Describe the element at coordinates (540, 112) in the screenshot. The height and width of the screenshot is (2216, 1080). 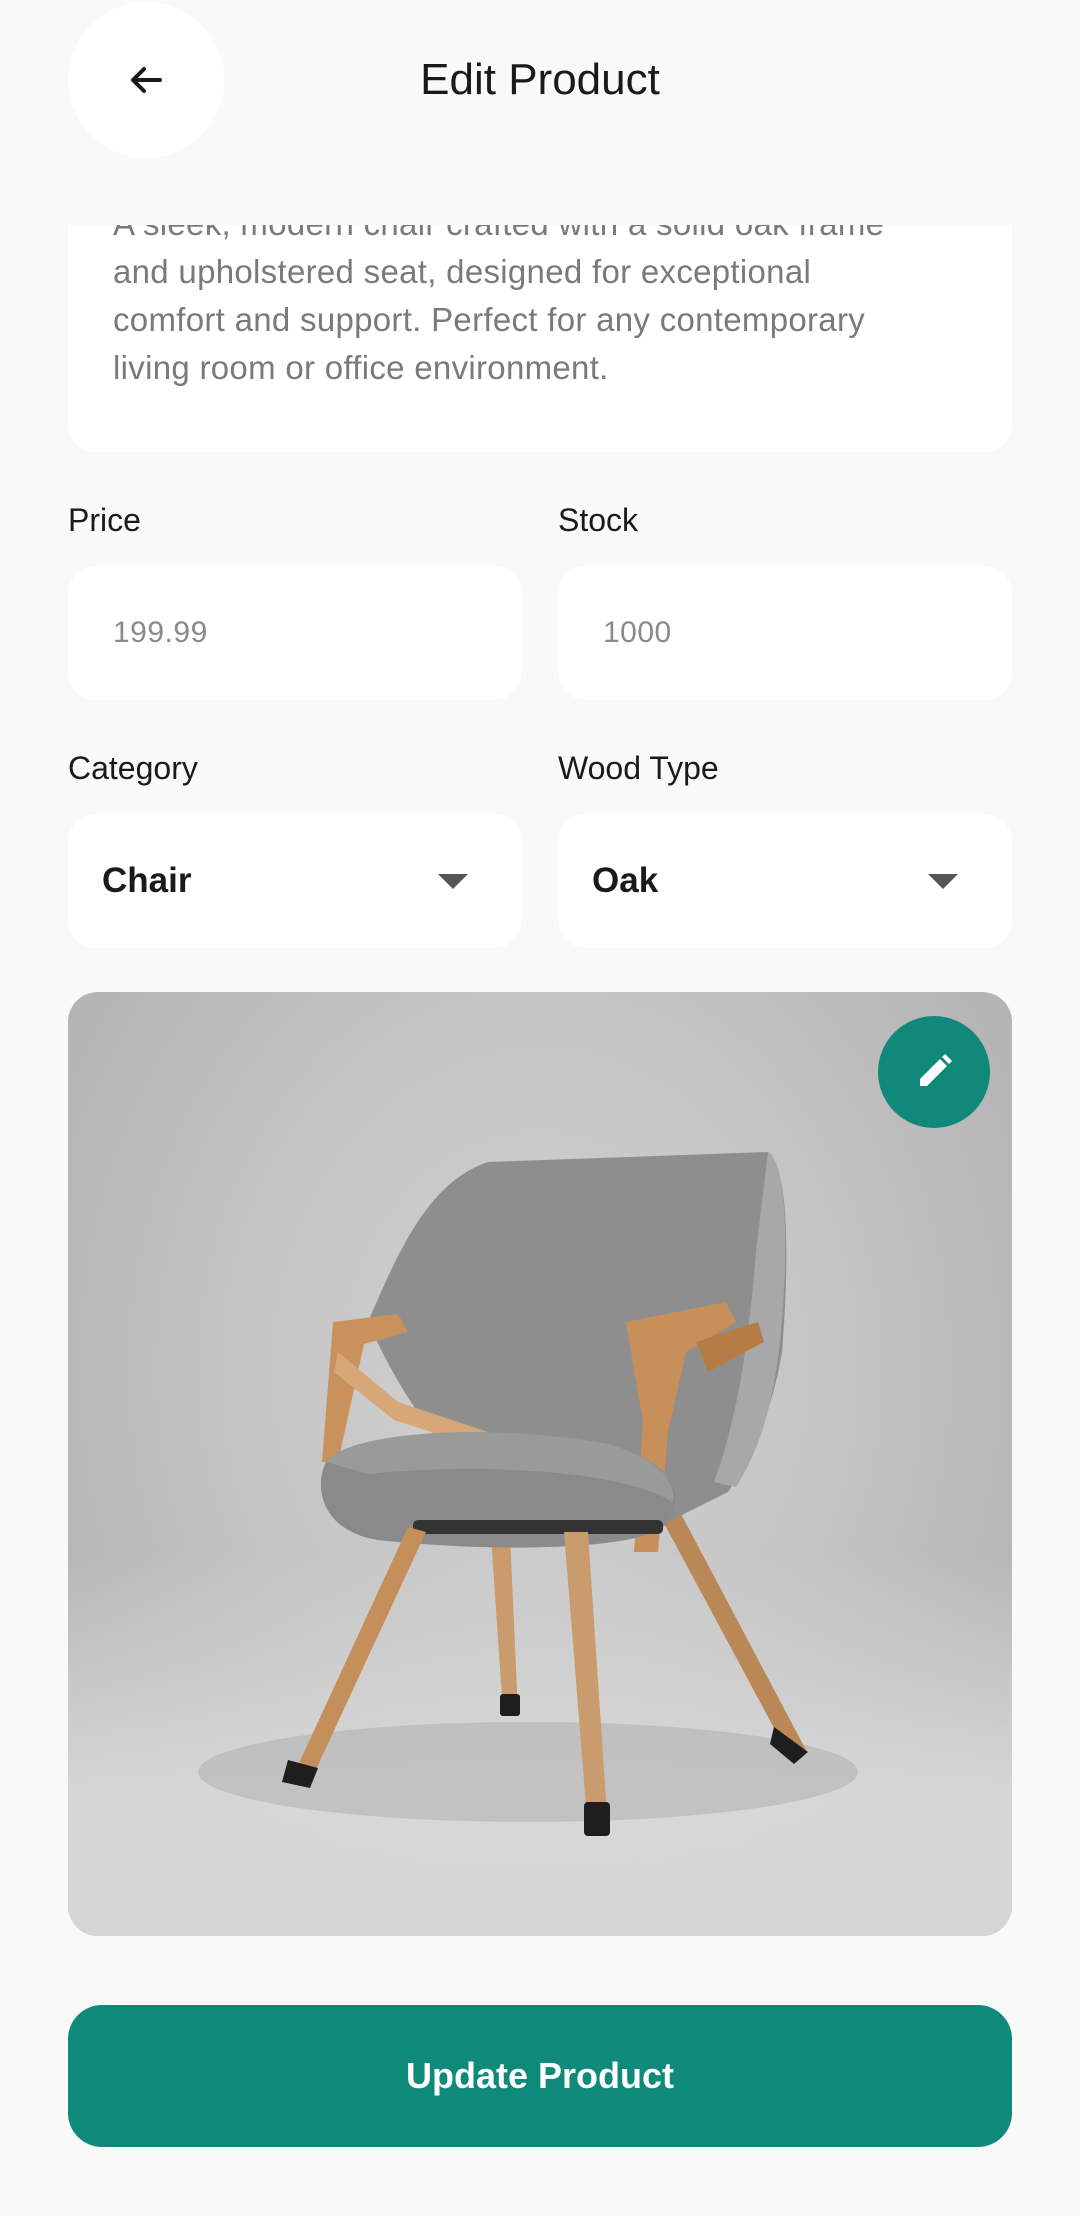
I see `app-header: Edit Product` at that location.